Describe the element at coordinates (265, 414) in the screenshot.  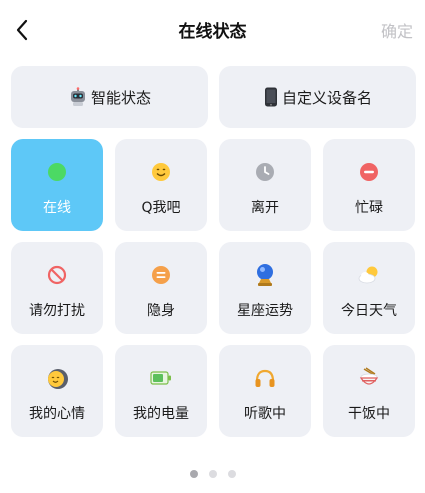
I see `status-label: 听歌中` at that location.